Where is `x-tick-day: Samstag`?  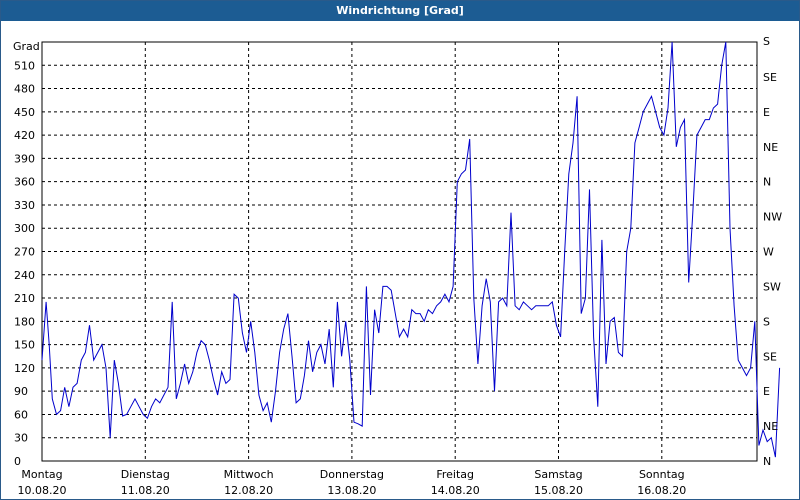
x-tick-day: Samstag is located at coordinates (558, 474).